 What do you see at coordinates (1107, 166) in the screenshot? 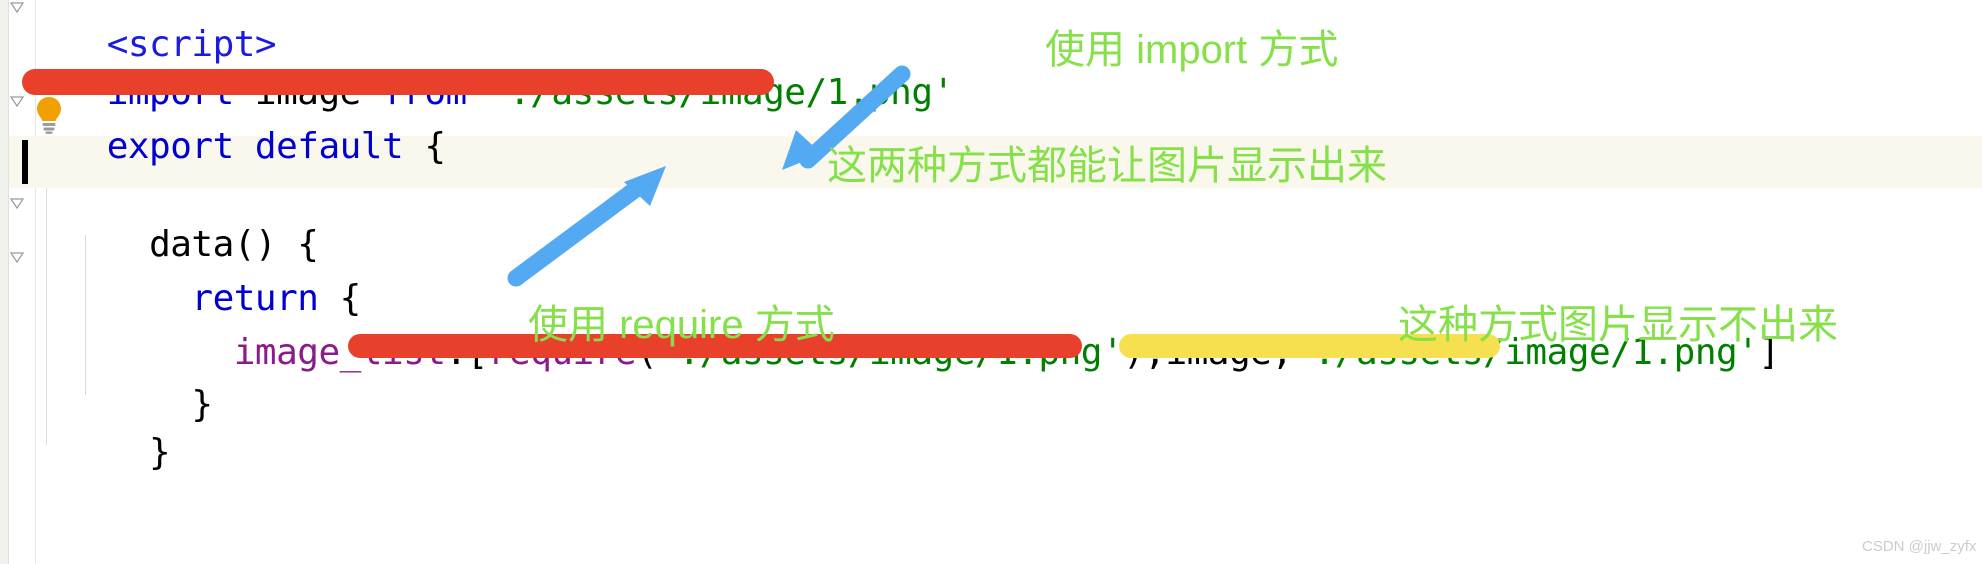
I see `annotation-both-work: 这两种方式都能让图片显示出来` at bounding box center [1107, 166].